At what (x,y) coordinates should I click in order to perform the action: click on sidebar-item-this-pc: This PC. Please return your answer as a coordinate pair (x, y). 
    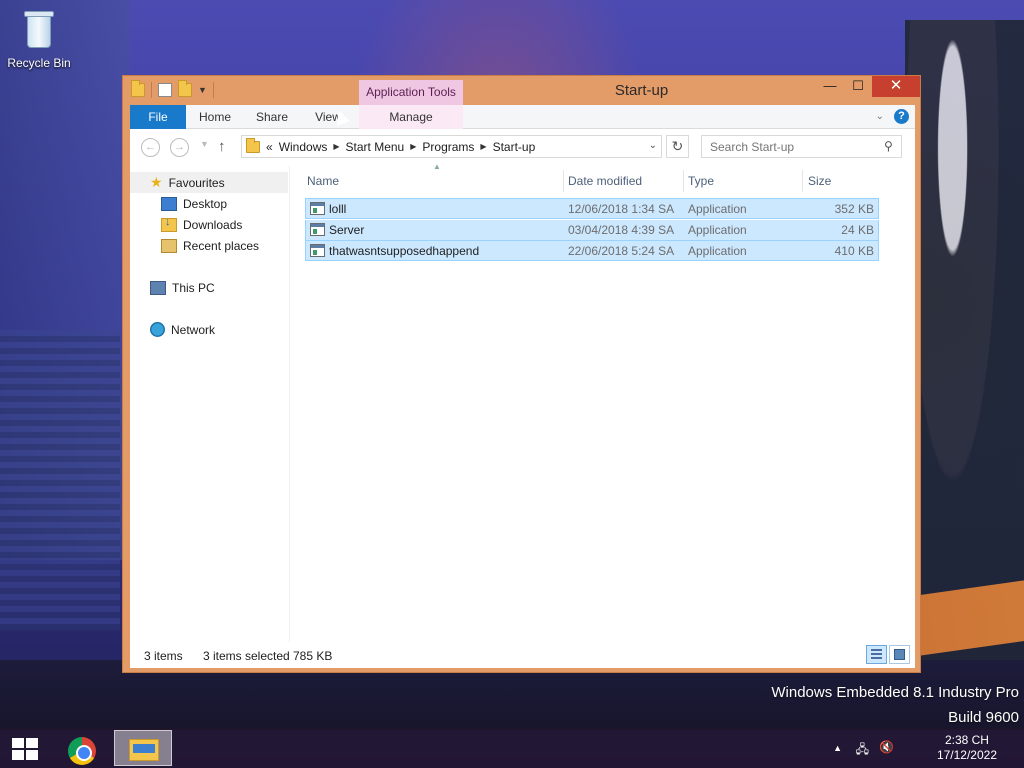
    Looking at the image, I should click on (209, 287).